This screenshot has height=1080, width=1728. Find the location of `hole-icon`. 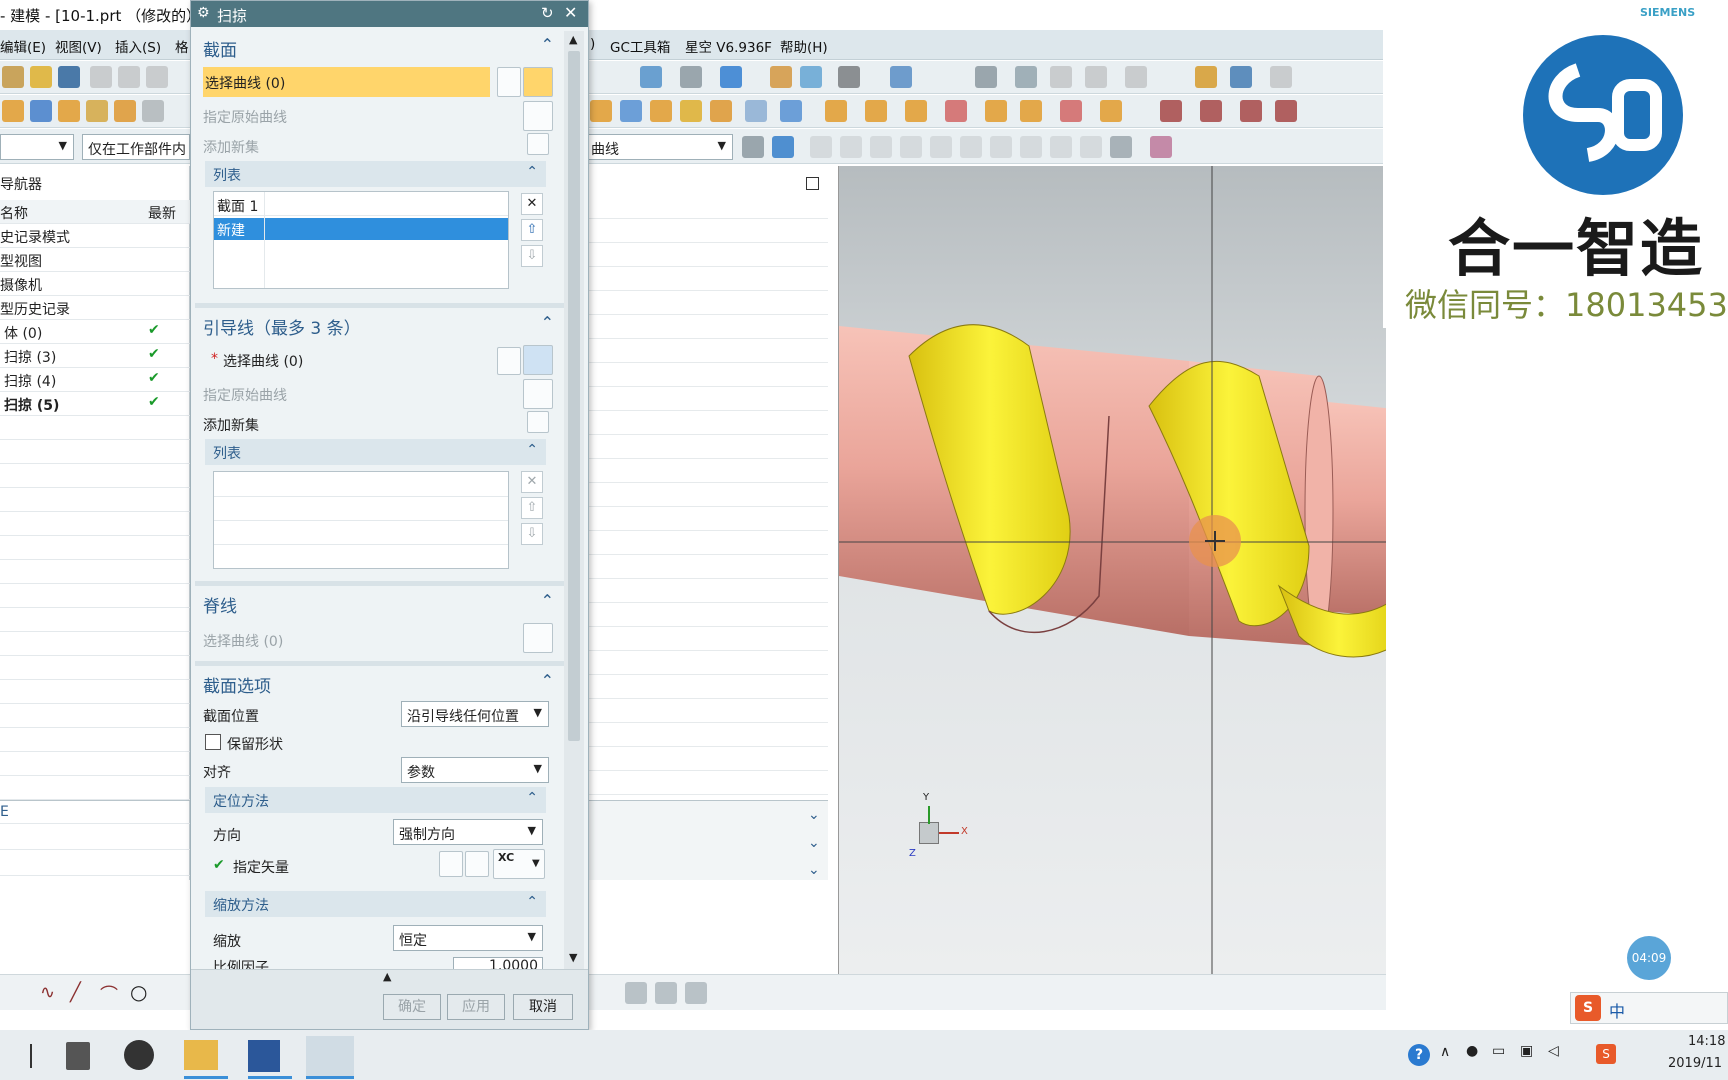

hole-icon is located at coordinates (97, 111).